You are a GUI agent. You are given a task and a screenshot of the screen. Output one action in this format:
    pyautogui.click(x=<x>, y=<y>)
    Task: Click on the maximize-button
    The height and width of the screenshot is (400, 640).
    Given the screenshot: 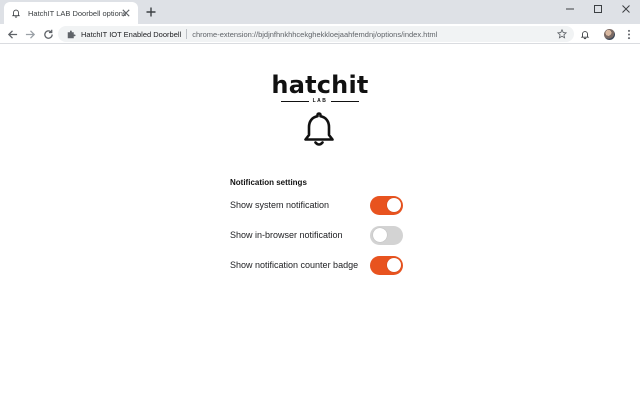 What is the action you would take?
    pyautogui.click(x=598, y=9)
    